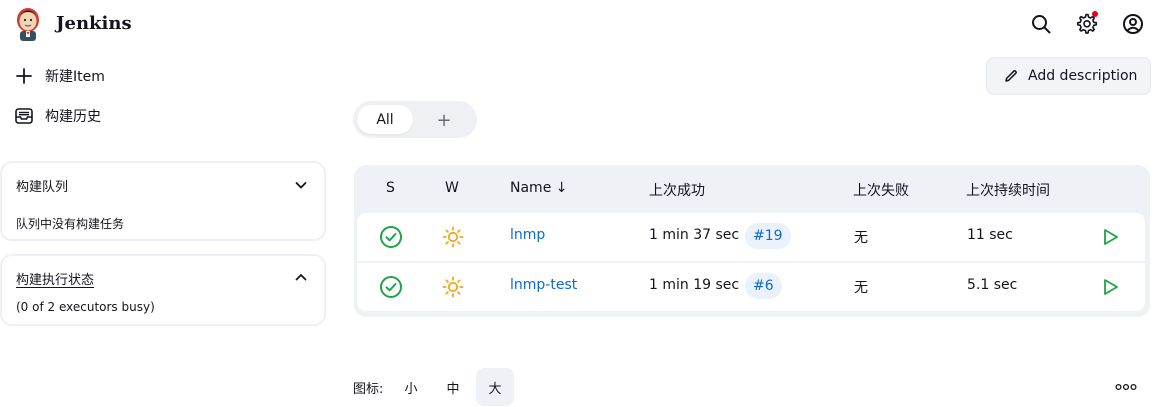 The image size is (1160, 407). What do you see at coordinates (495, 387) in the screenshot?
I see `icon-size-large-button: 大` at bounding box center [495, 387].